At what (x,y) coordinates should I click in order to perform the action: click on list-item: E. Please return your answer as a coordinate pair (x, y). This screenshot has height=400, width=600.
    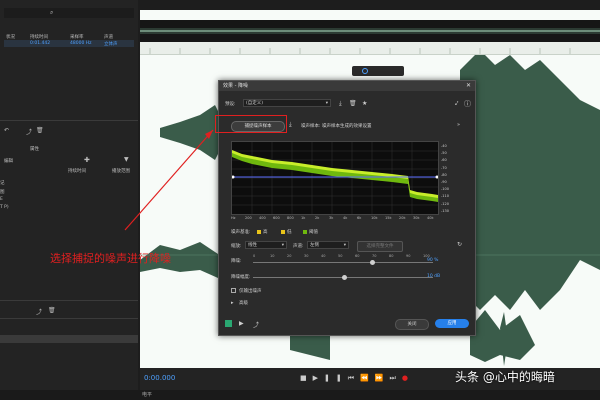
    Looking at the image, I should click on (1, 199).